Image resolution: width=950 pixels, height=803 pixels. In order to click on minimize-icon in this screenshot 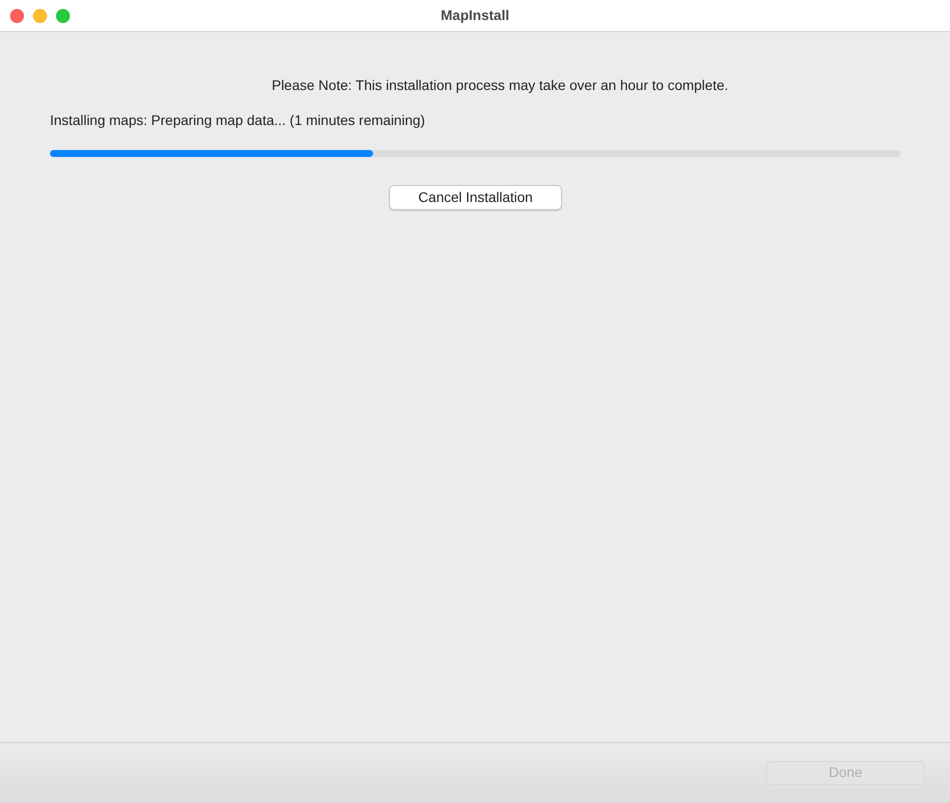, I will do `click(40, 15)`.